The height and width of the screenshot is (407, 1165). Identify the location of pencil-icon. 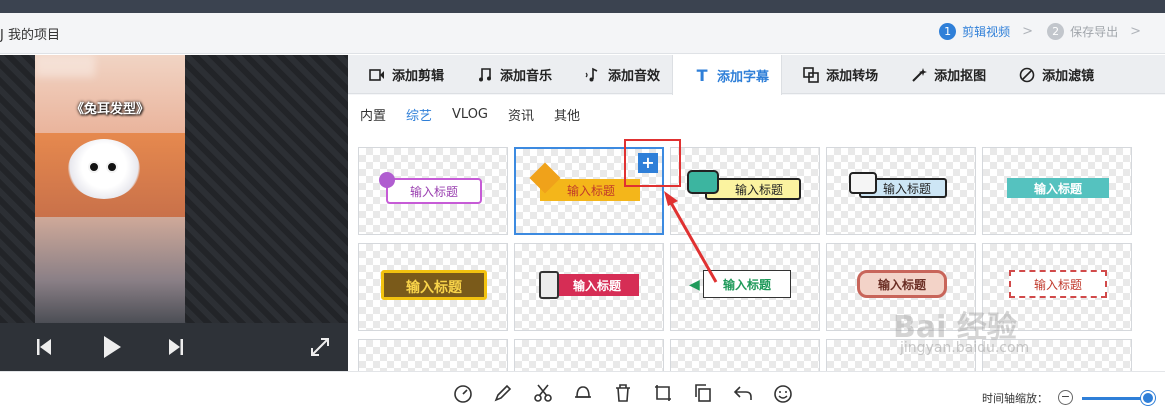
(503, 393).